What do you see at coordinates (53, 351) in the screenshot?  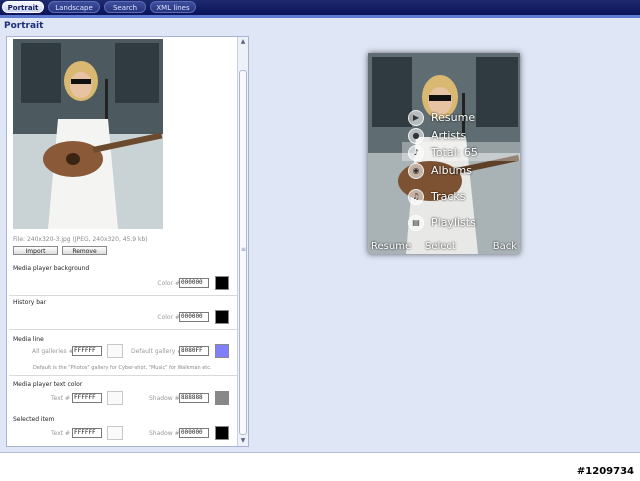 I see `all-galleries-label: All galleries #` at bounding box center [53, 351].